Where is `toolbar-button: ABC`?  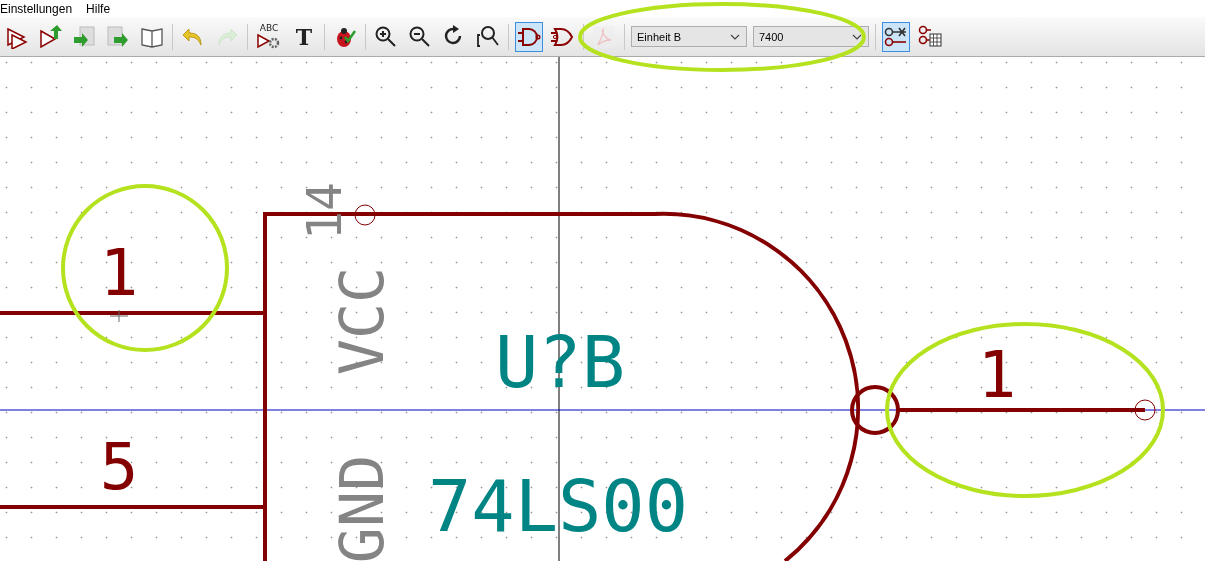
toolbar-button: ABC is located at coordinates (269, 36).